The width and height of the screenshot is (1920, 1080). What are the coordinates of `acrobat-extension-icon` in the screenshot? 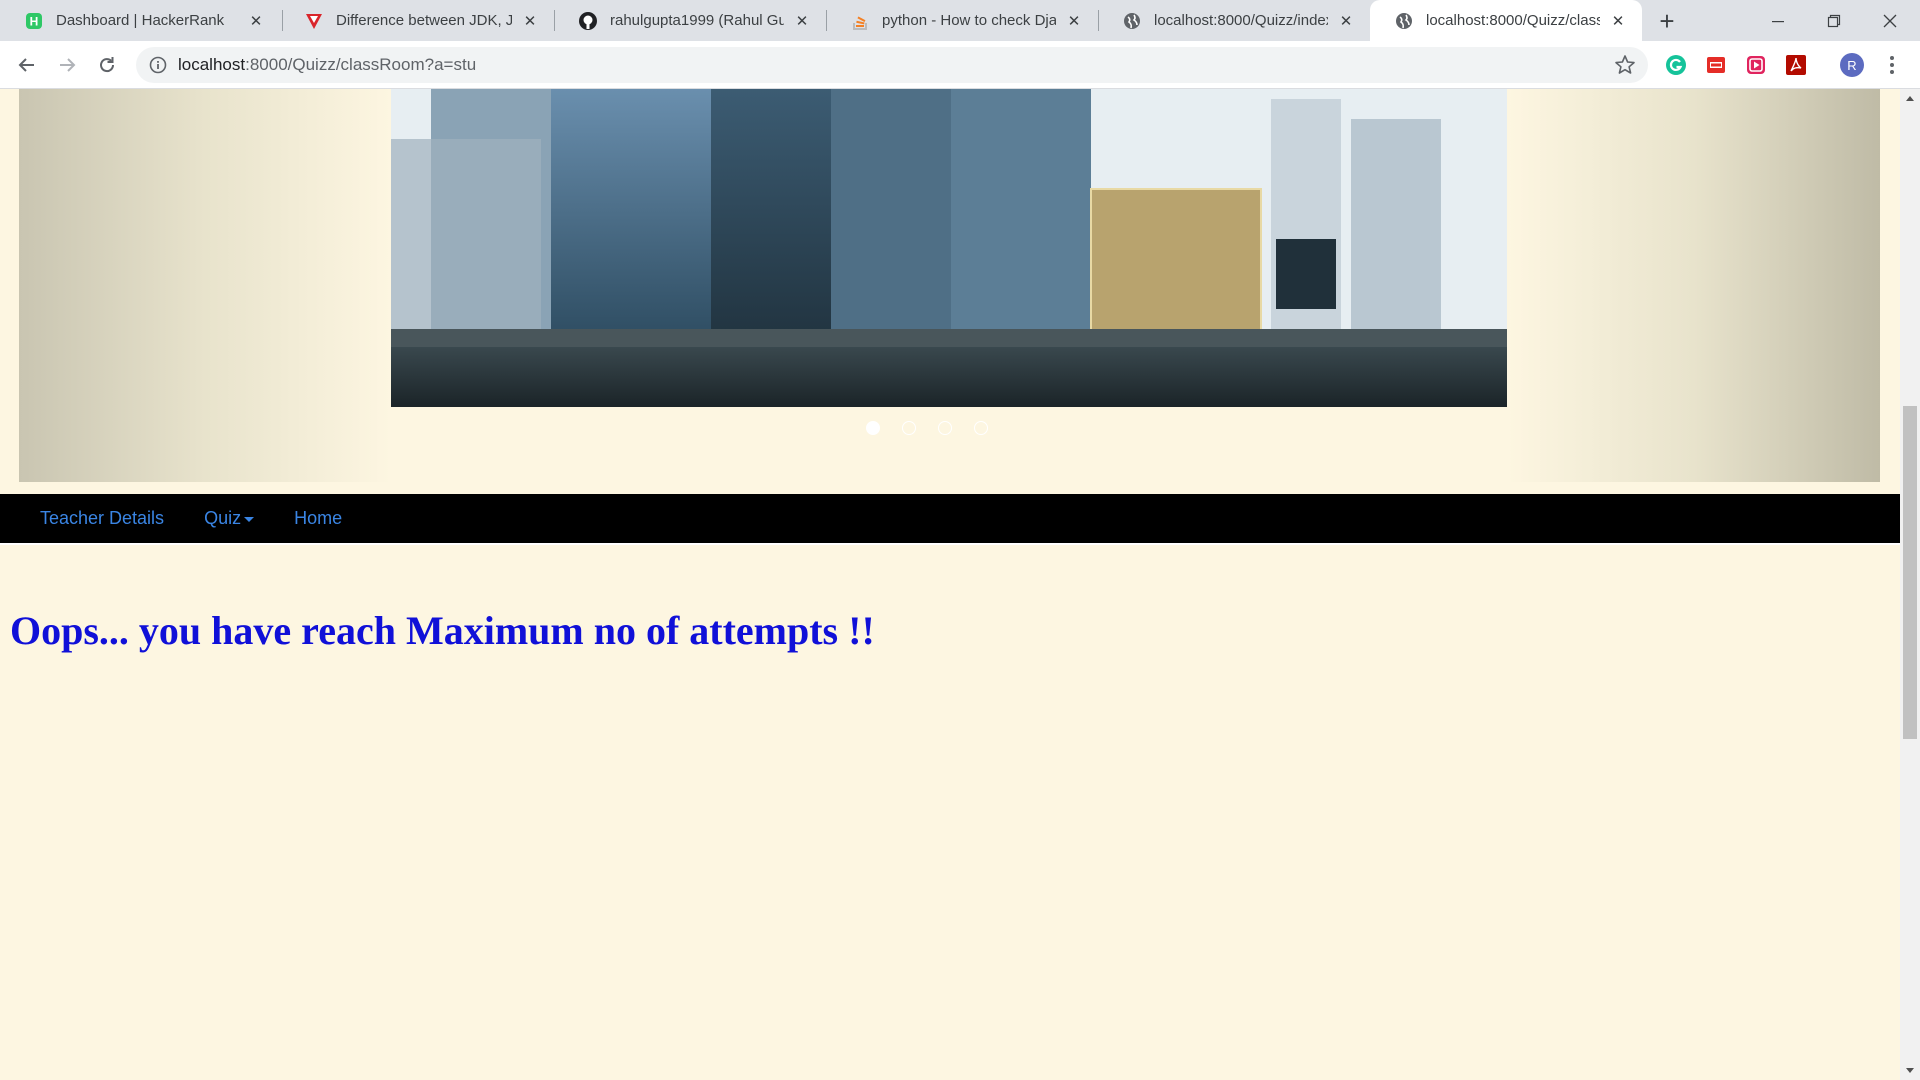 It's located at (1796, 65).